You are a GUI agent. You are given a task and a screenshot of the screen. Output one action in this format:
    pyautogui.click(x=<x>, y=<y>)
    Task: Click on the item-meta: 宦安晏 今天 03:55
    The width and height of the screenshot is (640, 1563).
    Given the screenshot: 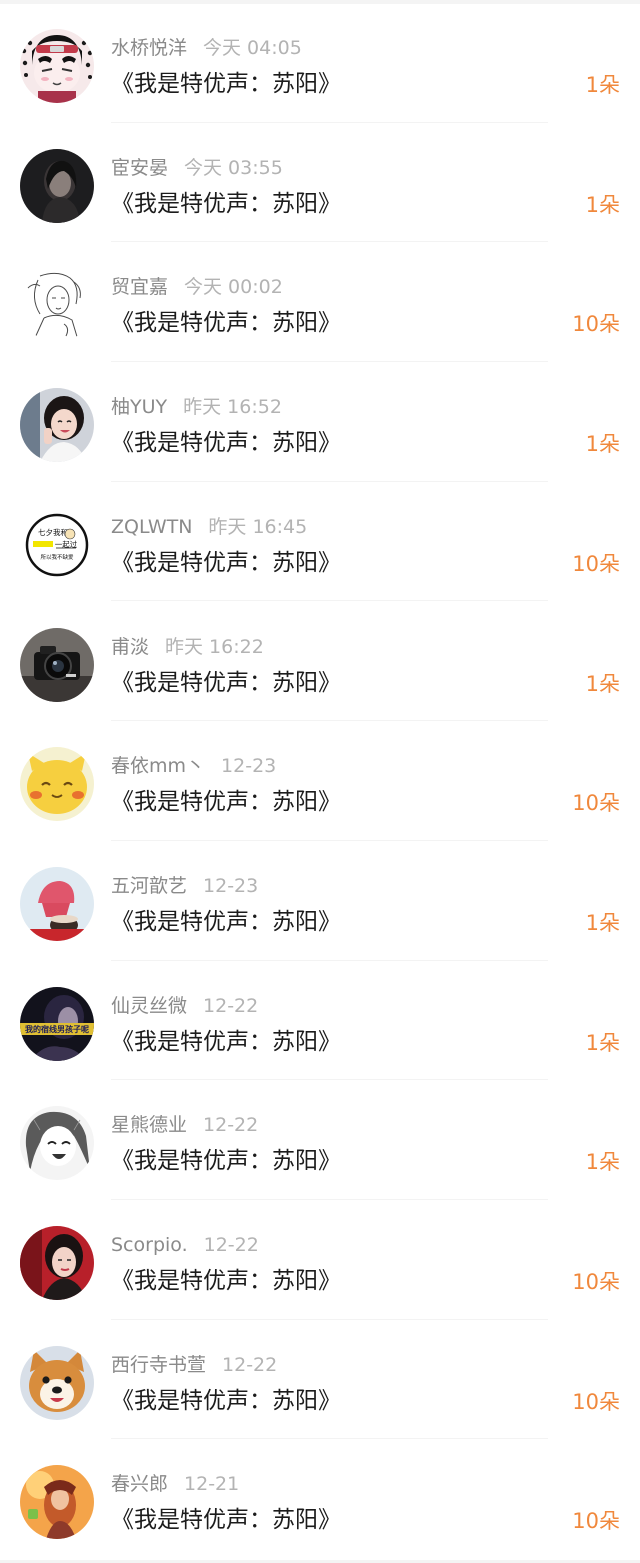 What is the action you would take?
    pyautogui.click(x=197, y=168)
    